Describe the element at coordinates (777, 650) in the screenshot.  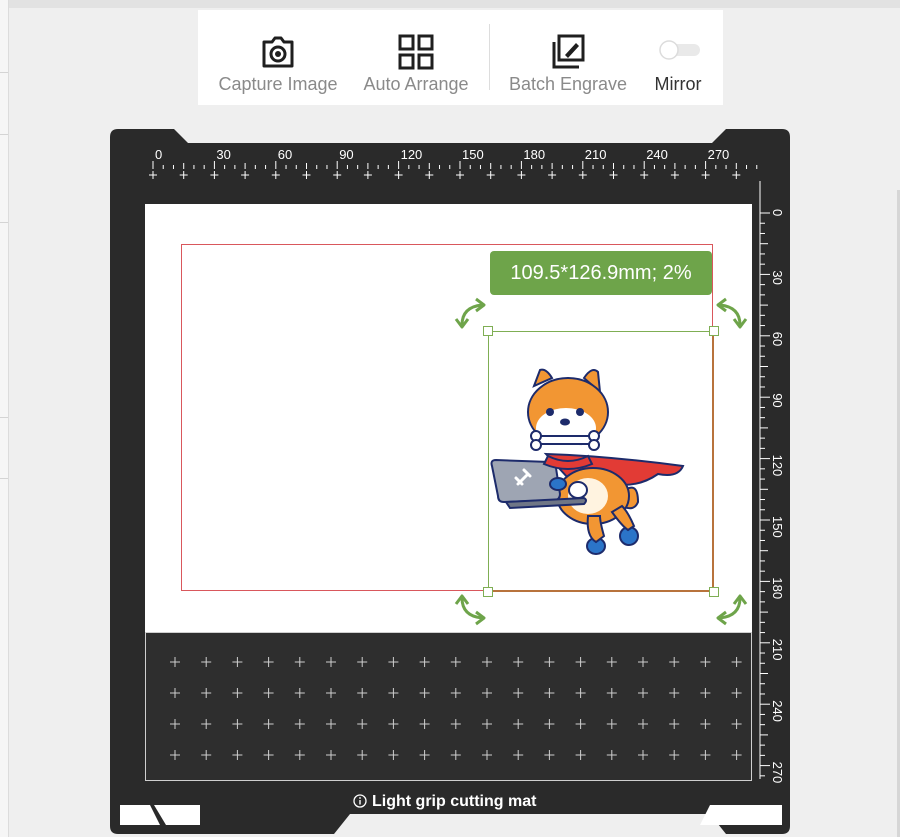
I see `side-ruler-label: 210` at that location.